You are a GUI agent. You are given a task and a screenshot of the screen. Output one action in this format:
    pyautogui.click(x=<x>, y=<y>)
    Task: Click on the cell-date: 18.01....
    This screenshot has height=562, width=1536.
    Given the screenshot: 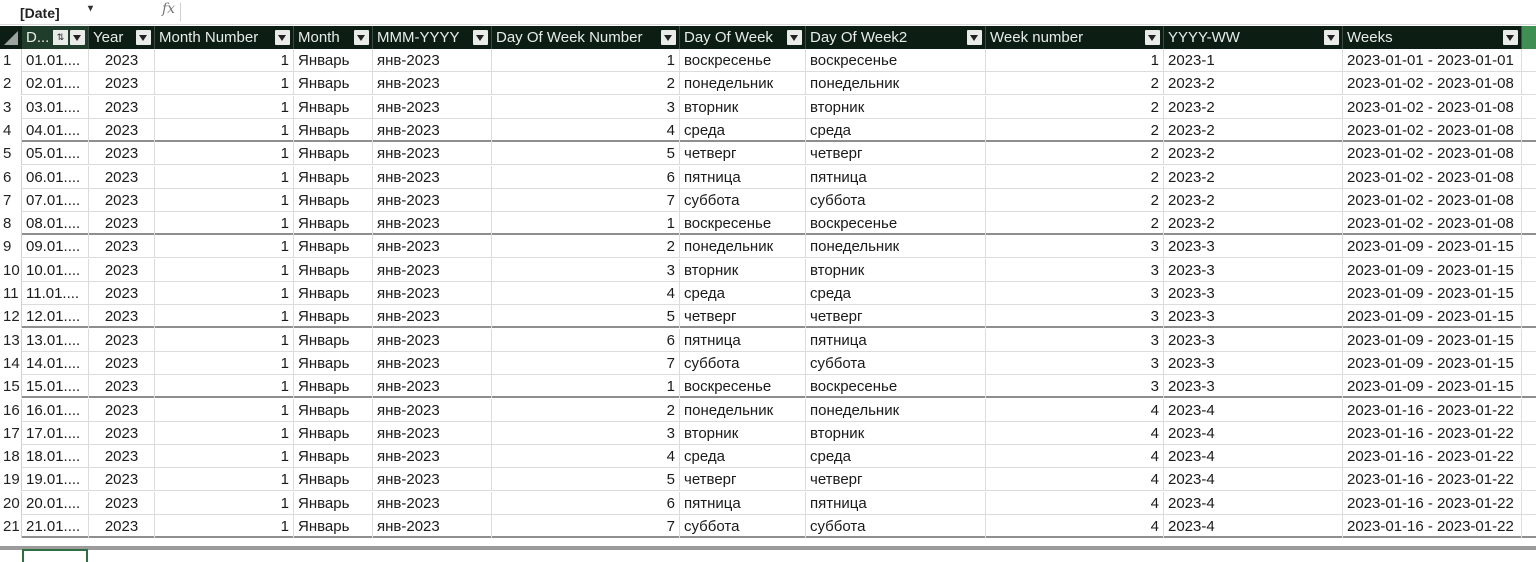 What is the action you would take?
    pyautogui.click(x=55, y=457)
    